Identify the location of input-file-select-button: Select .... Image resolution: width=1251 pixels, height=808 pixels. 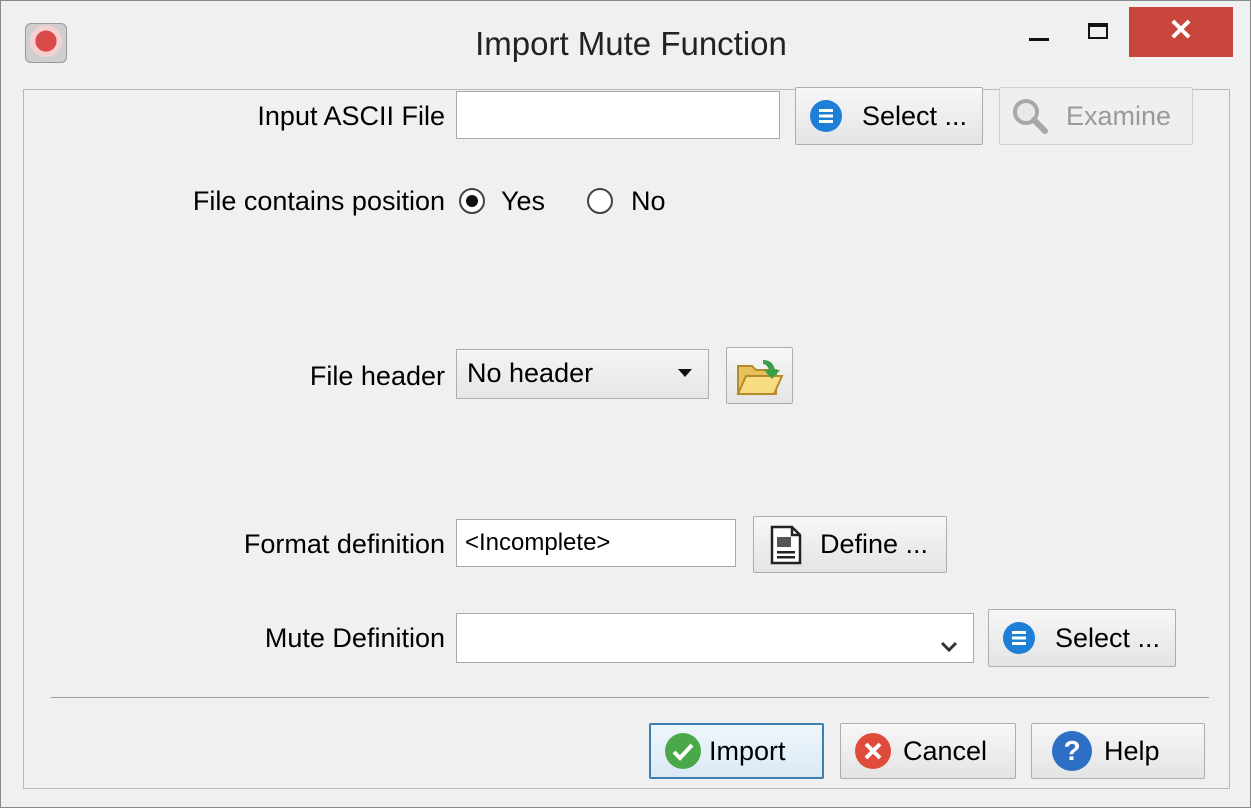
(889, 116).